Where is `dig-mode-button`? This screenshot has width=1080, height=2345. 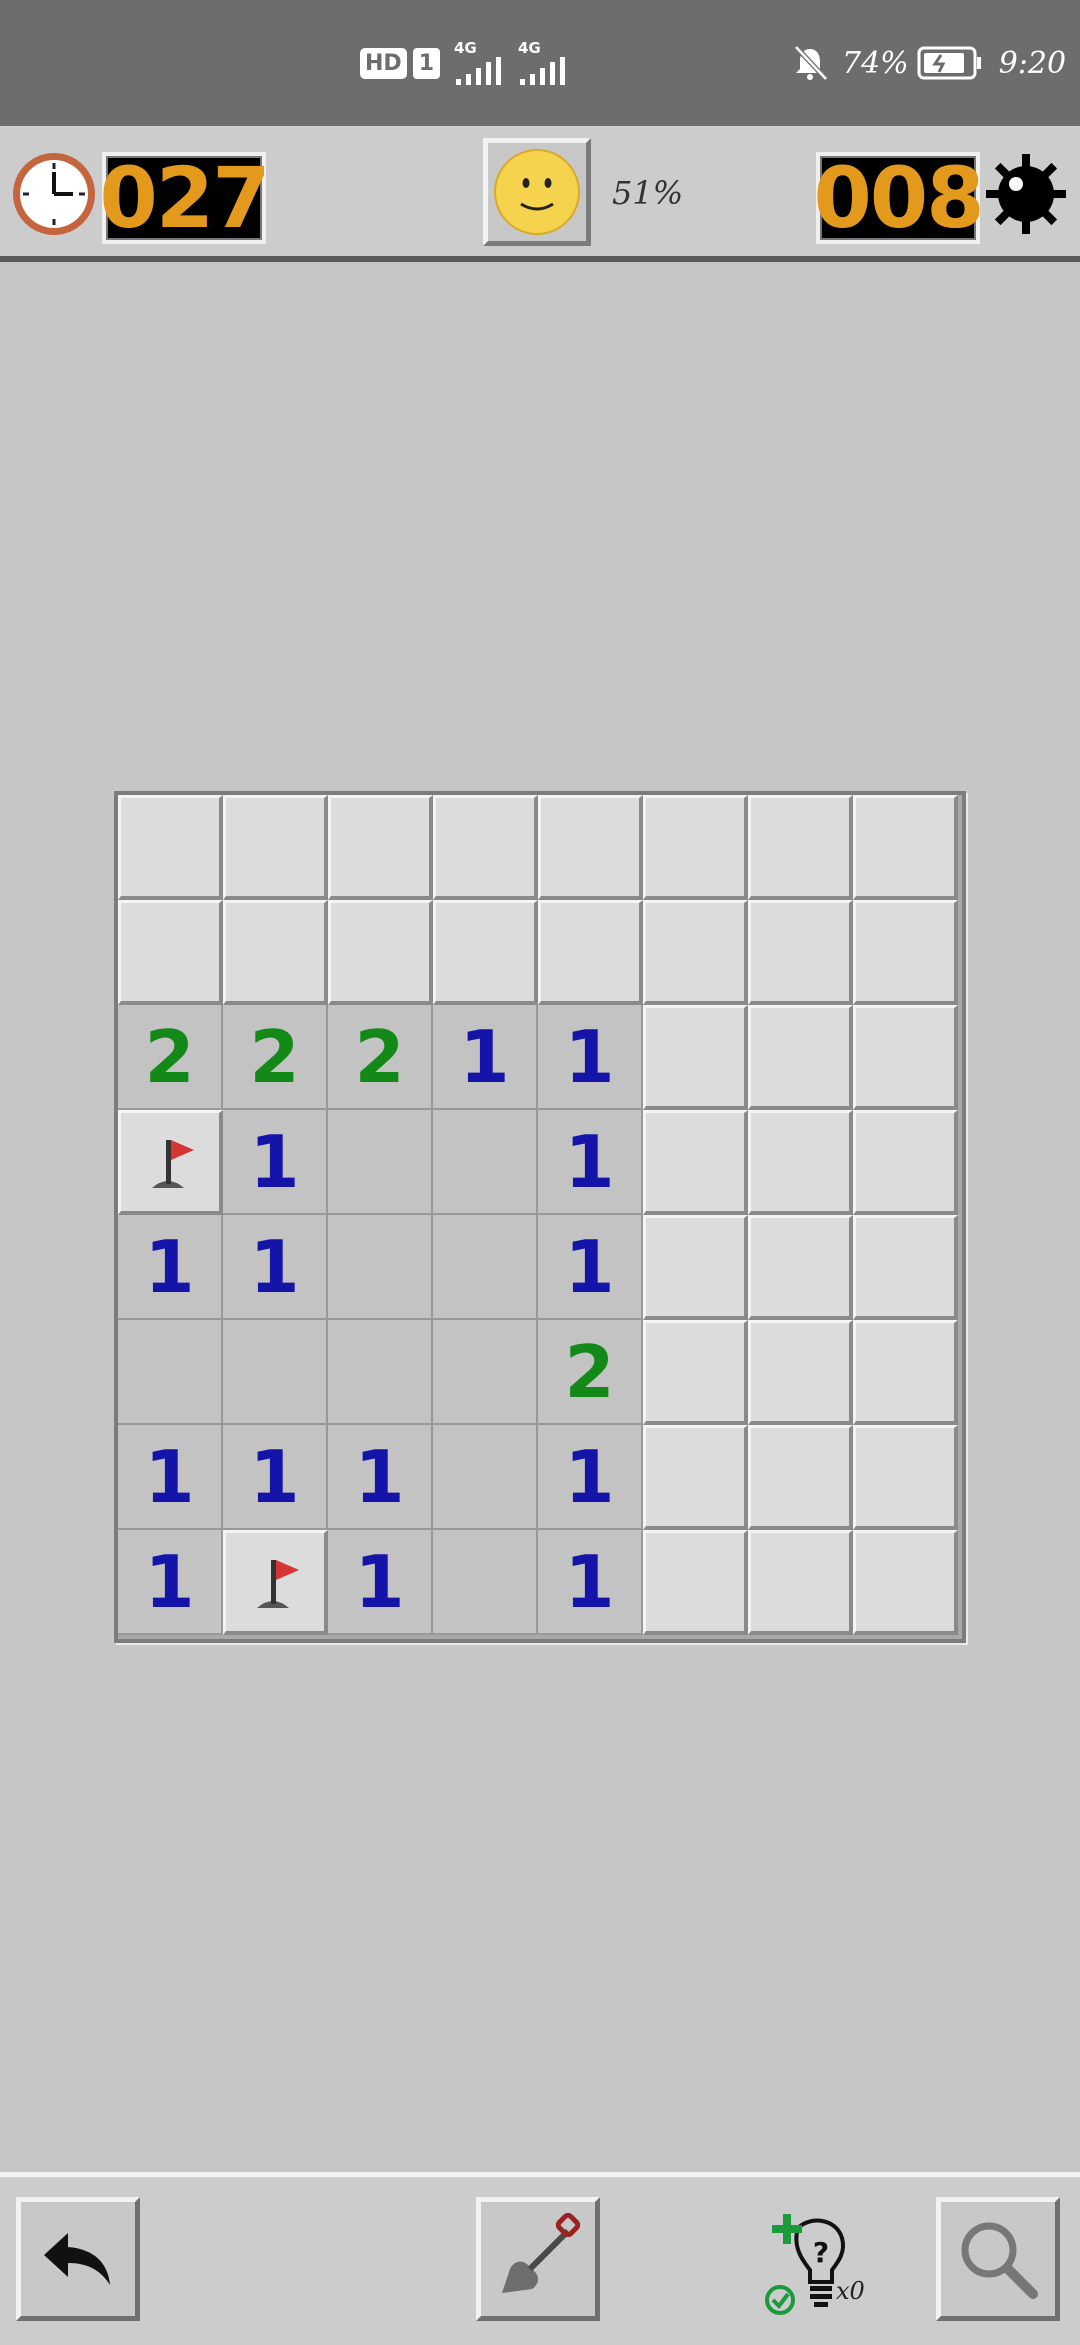
dig-mode-button is located at coordinates (538, 2259).